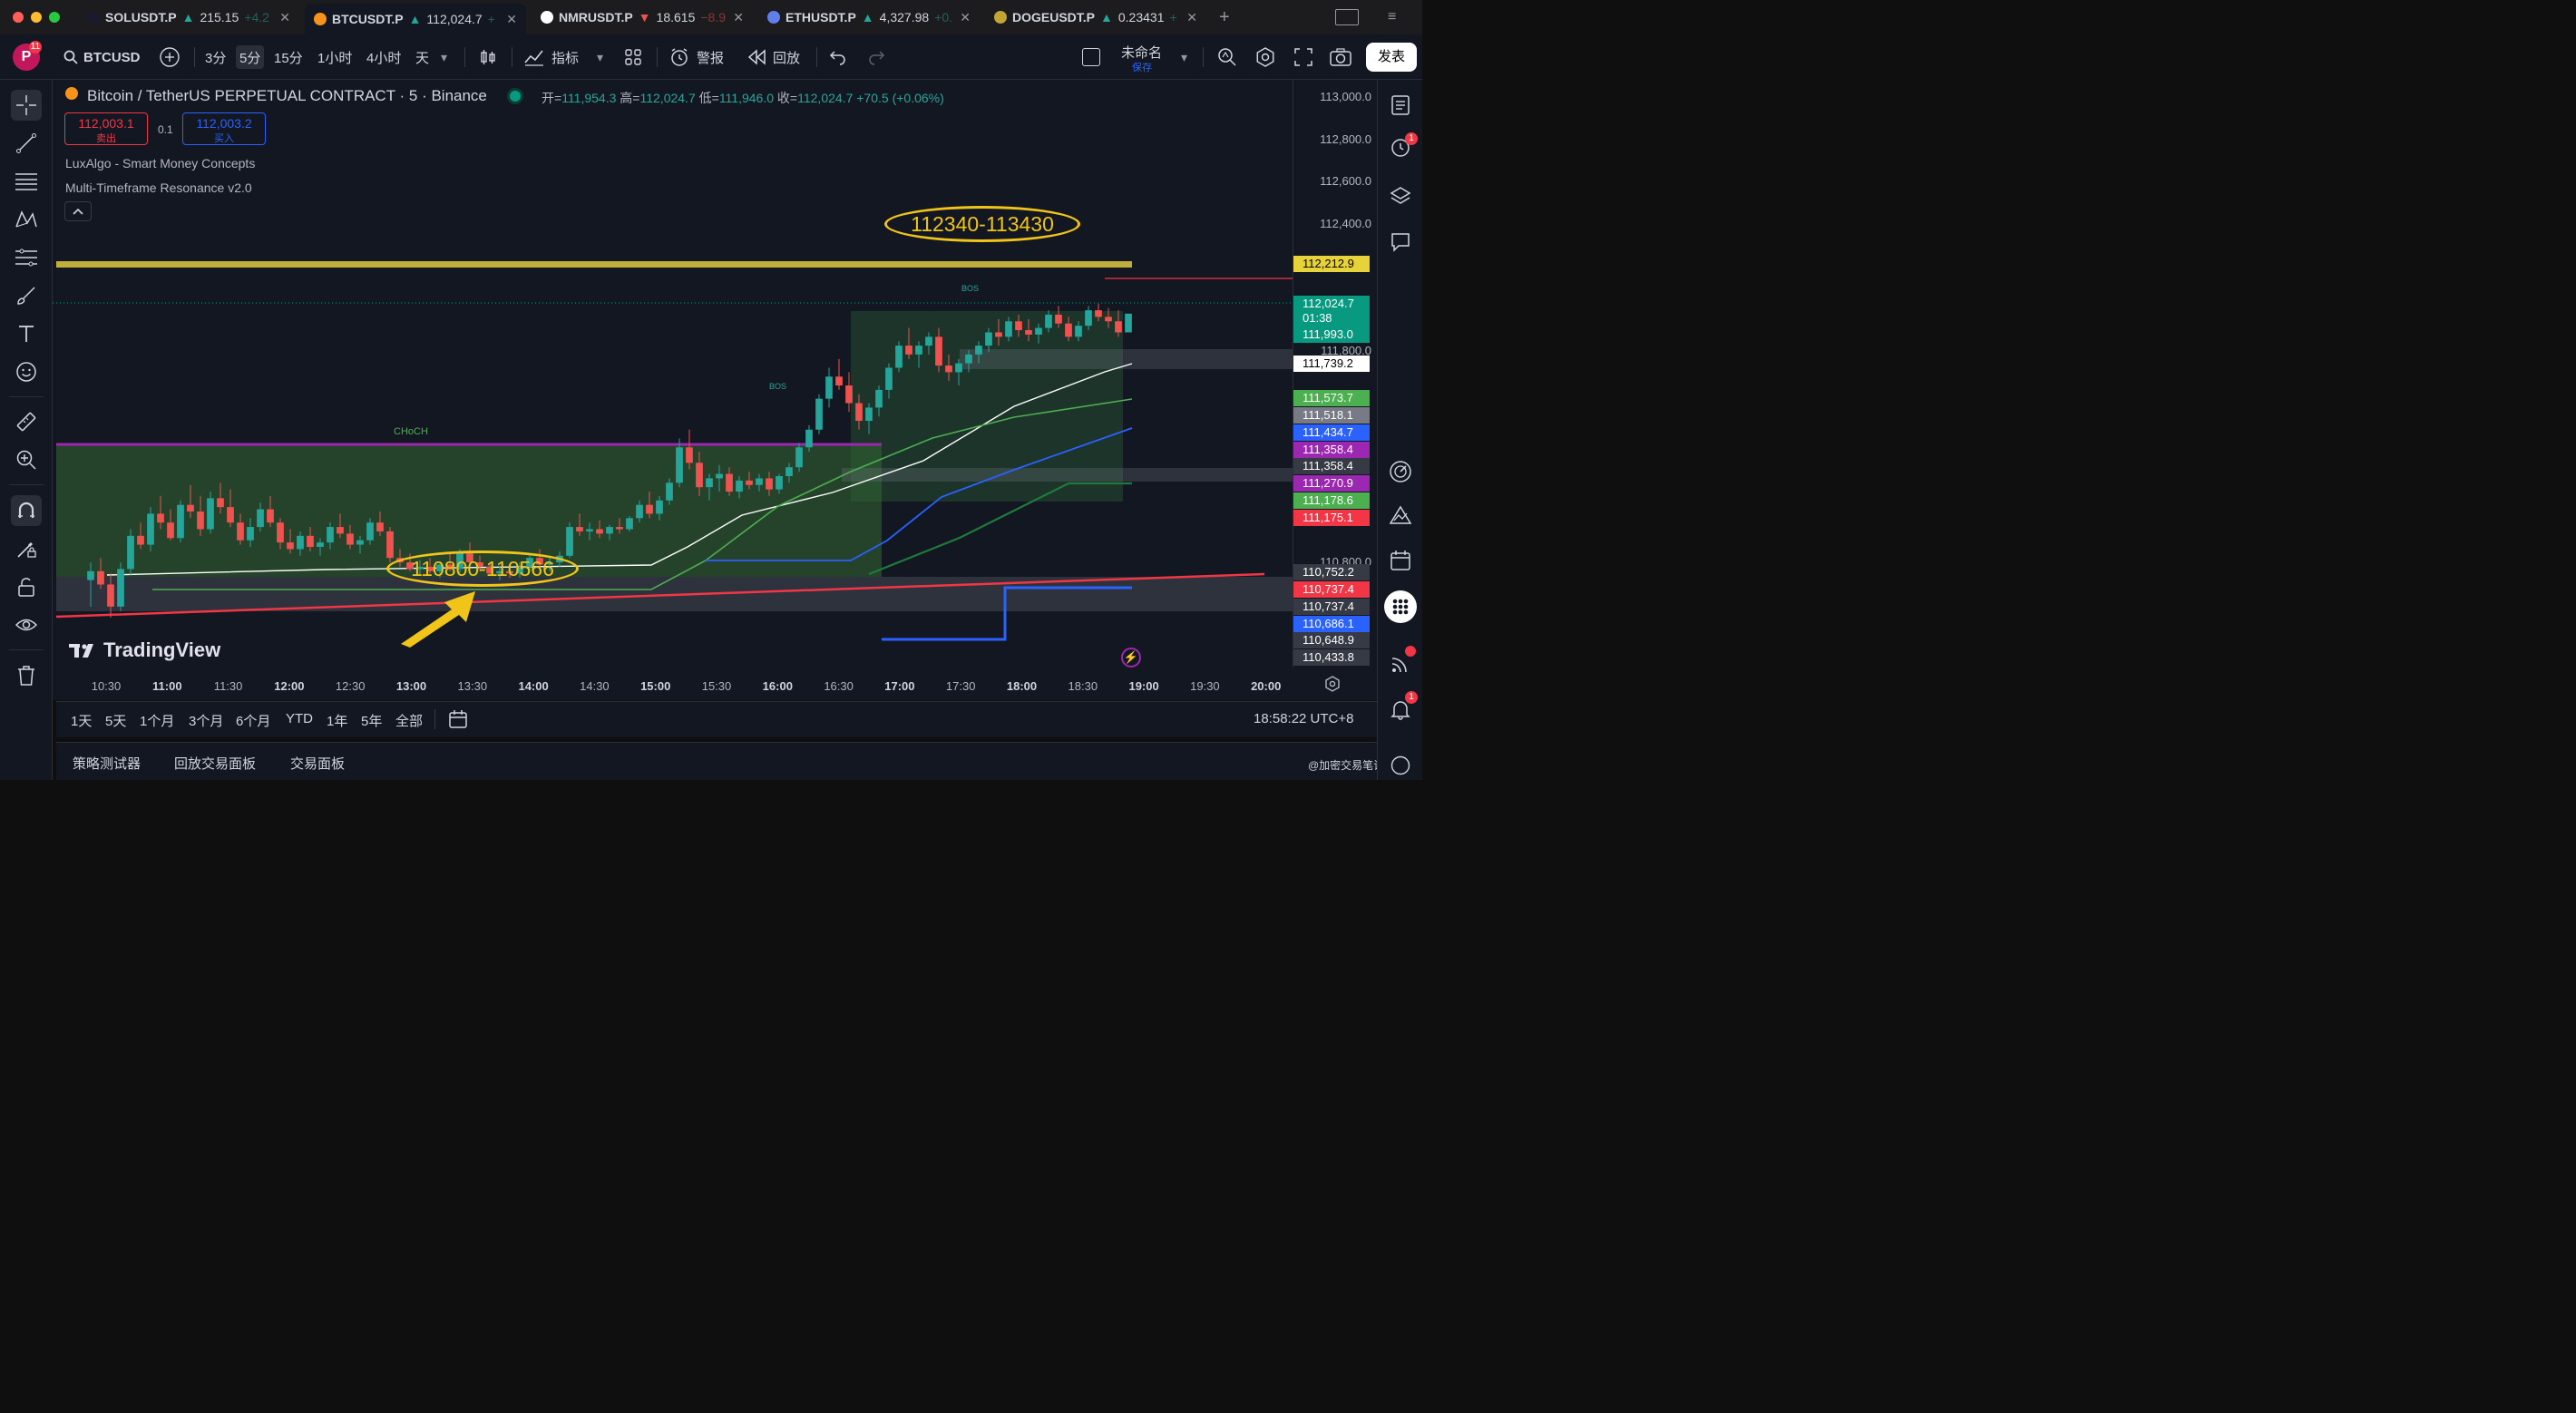 This screenshot has height=1413, width=2576. What do you see at coordinates (1397, 17) in the screenshot?
I see `menu-icon: ≡` at bounding box center [1397, 17].